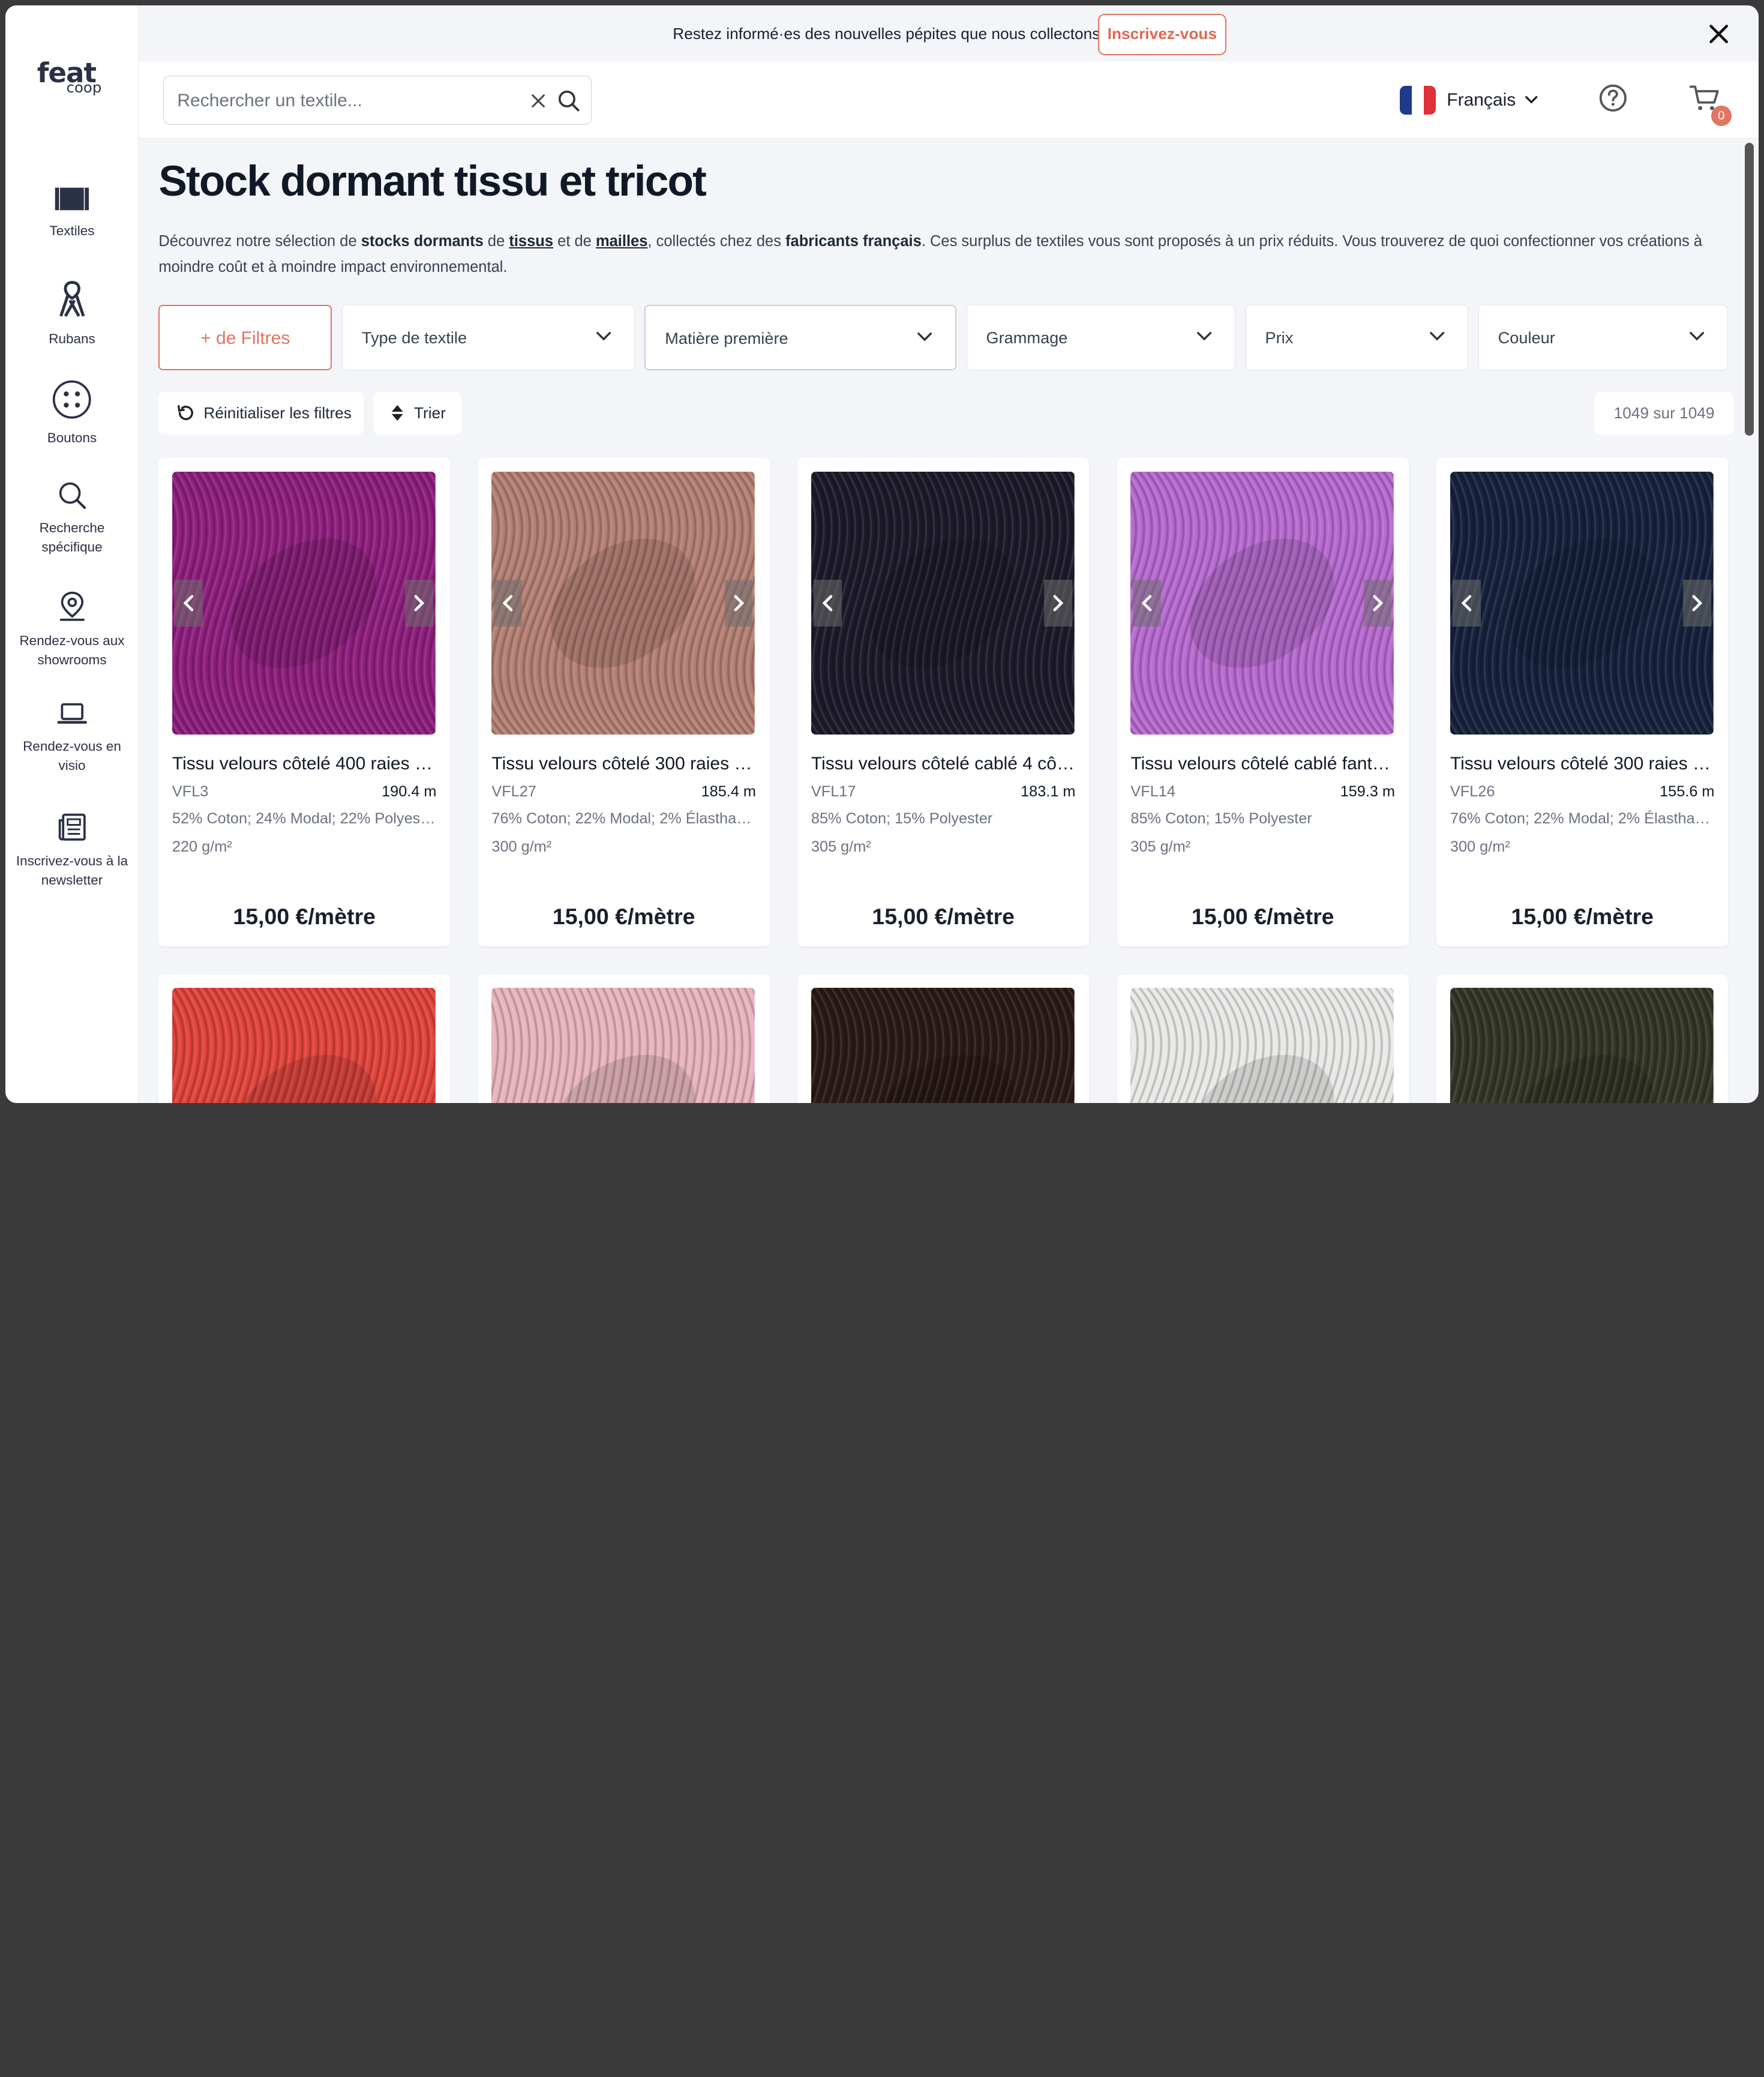  I want to click on help-icon, so click(1613, 98).